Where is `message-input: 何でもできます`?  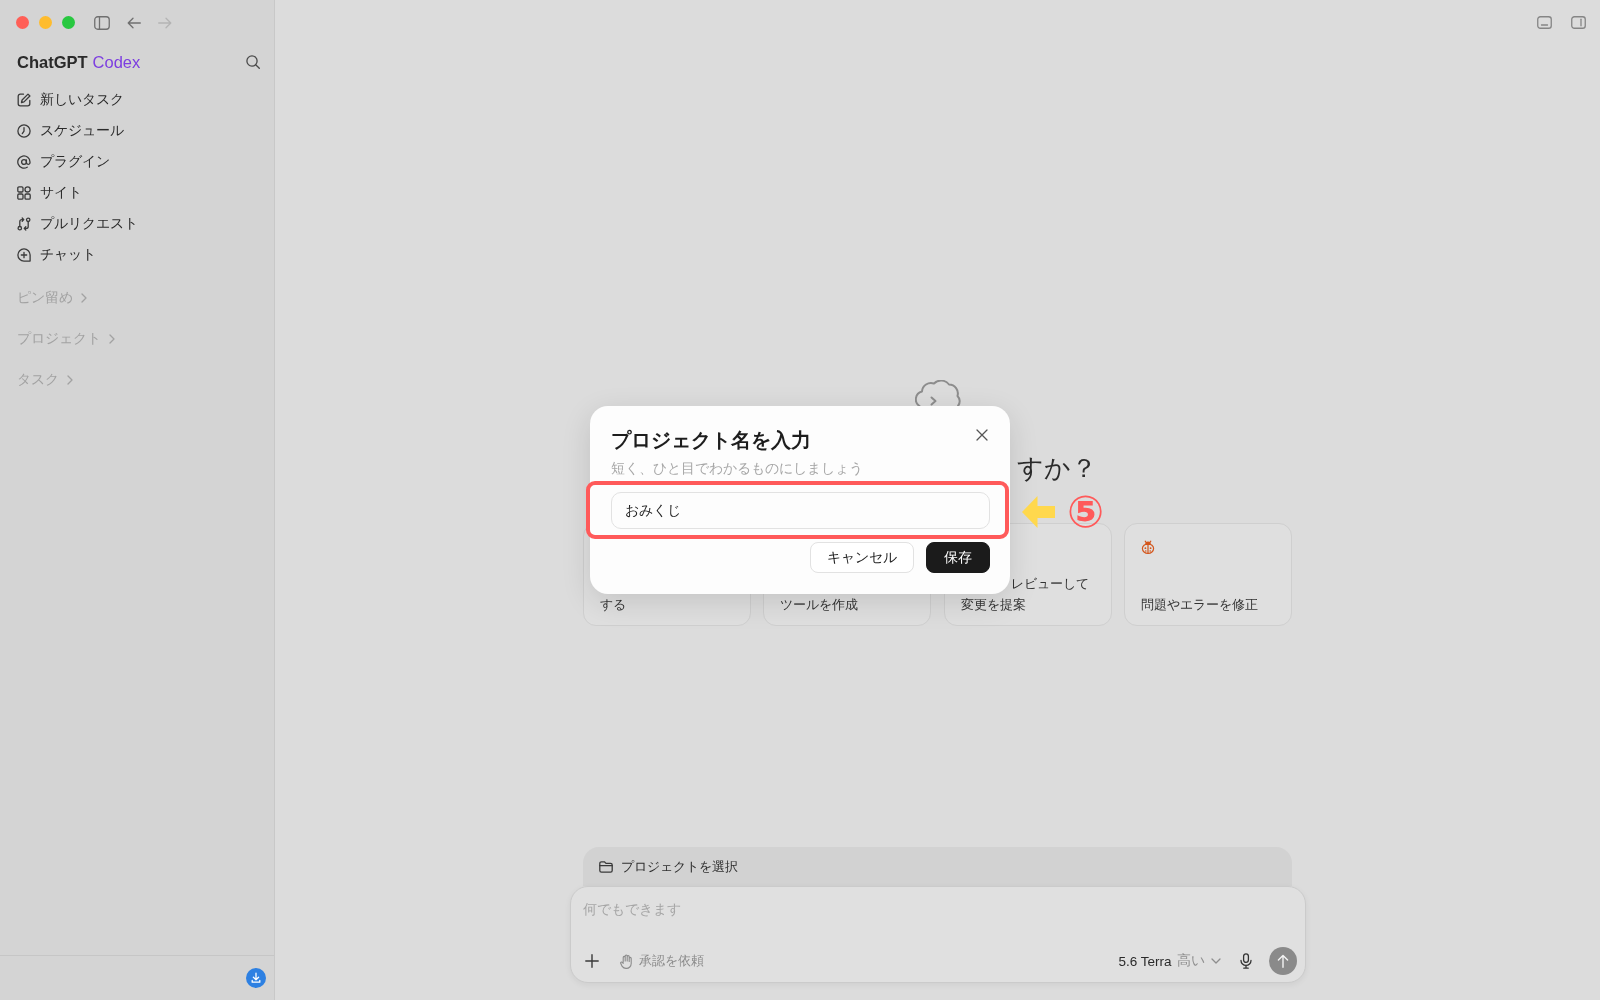
message-input: 何でもできます is located at coordinates (939, 923).